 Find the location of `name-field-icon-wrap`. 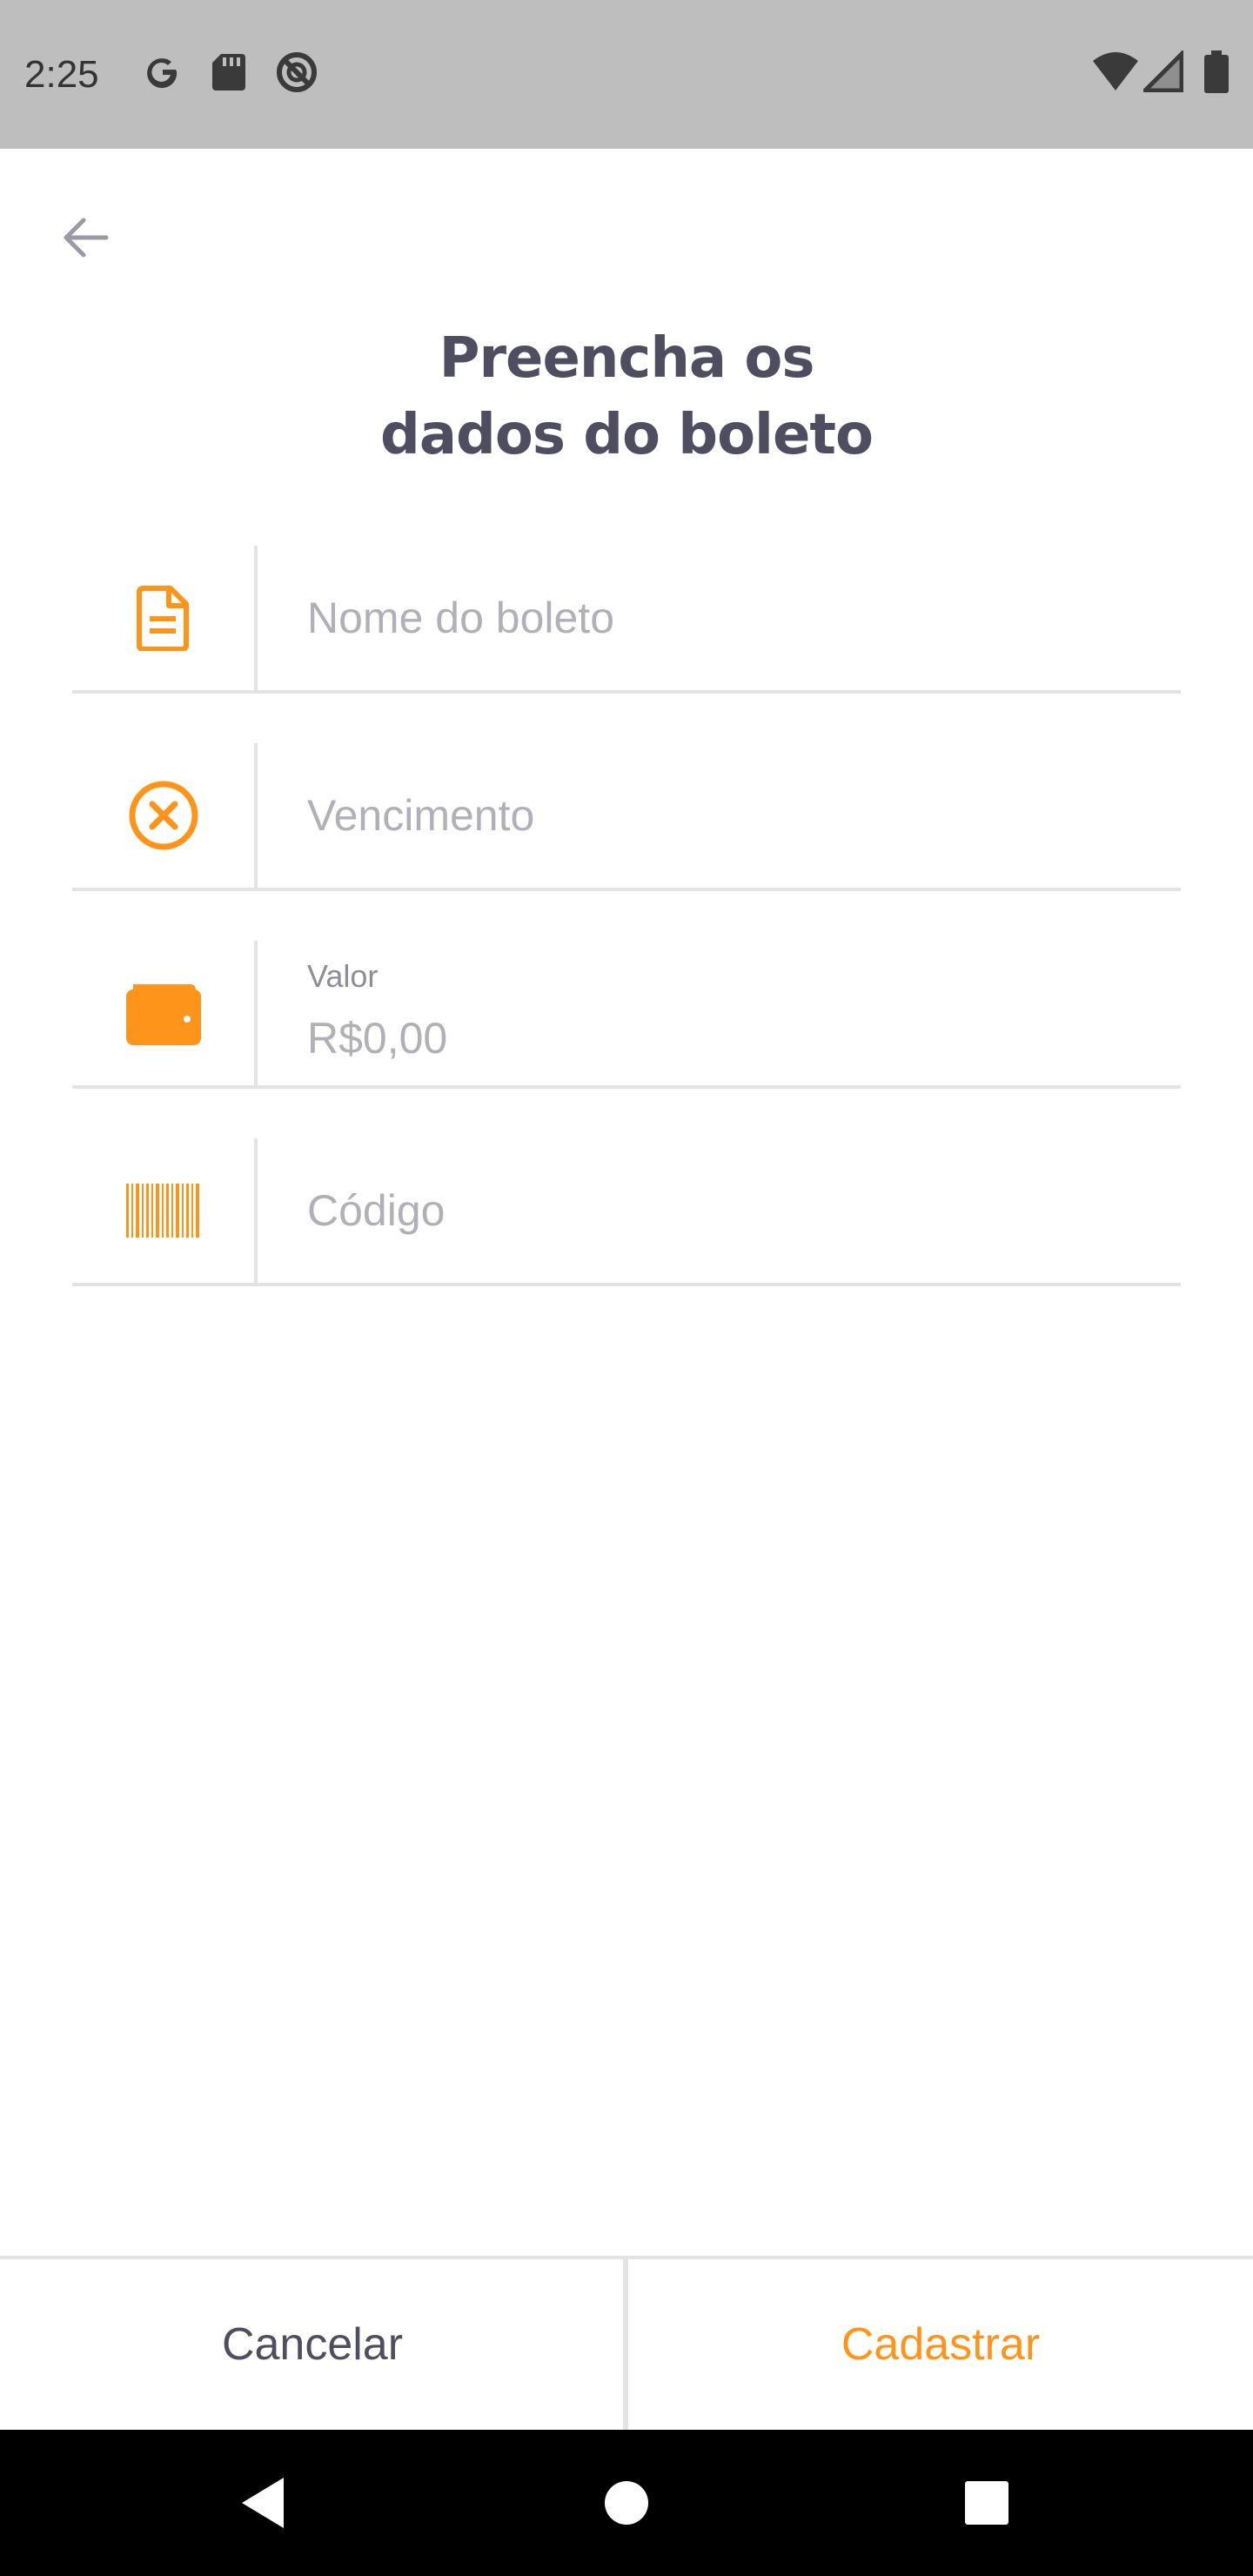

name-field-icon-wrap is located at coordinates (163, 618).